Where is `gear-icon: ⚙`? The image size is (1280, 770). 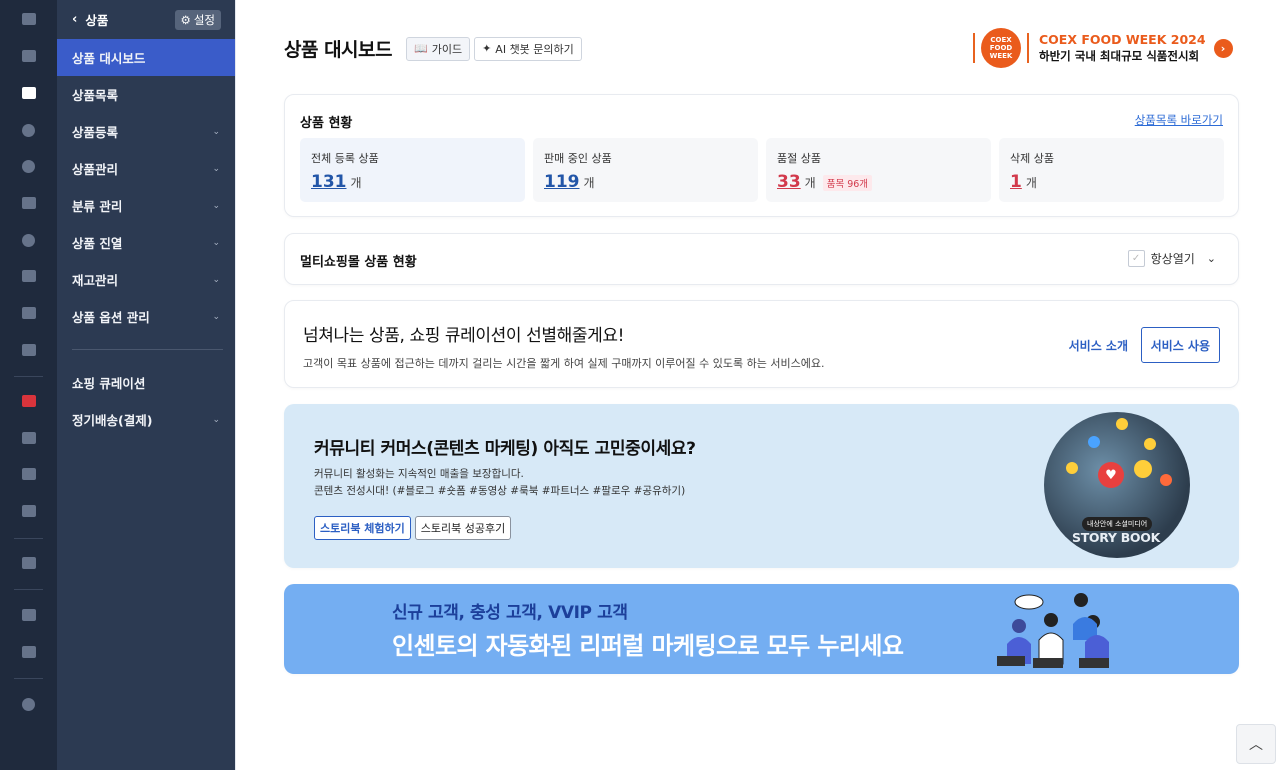 gear-icon: ⚙ is located at coordinates (185, 19).